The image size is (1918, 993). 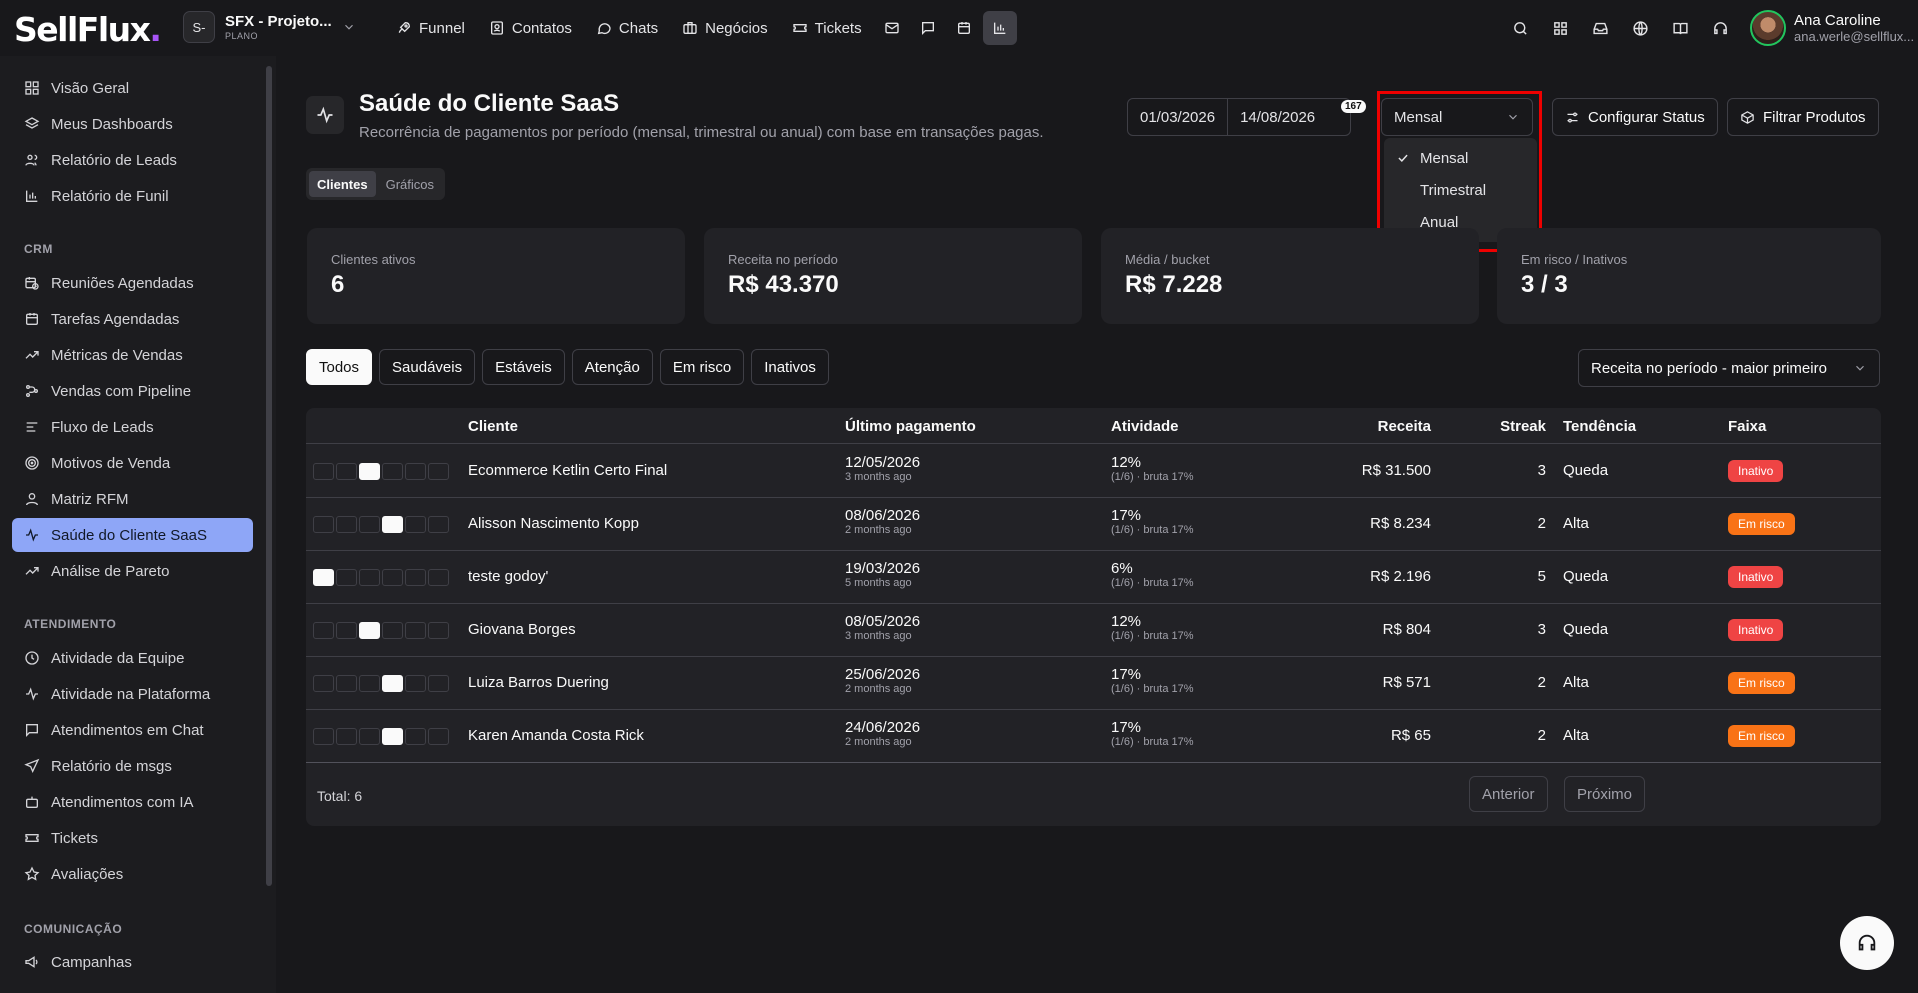 What do you see at coordinates (342, 184) in the screenshot?
I see `tab-clientes: Clientes` at bounding box center [342, 184].